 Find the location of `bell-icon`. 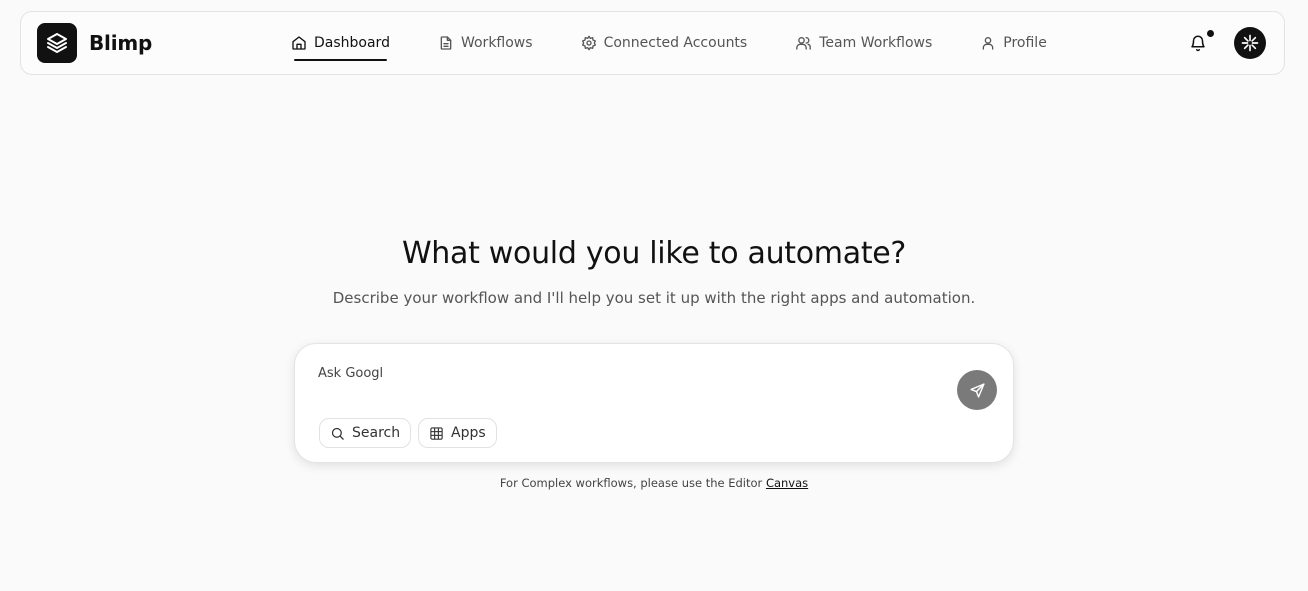

bell-icon is located at coordinates (1198, 43).